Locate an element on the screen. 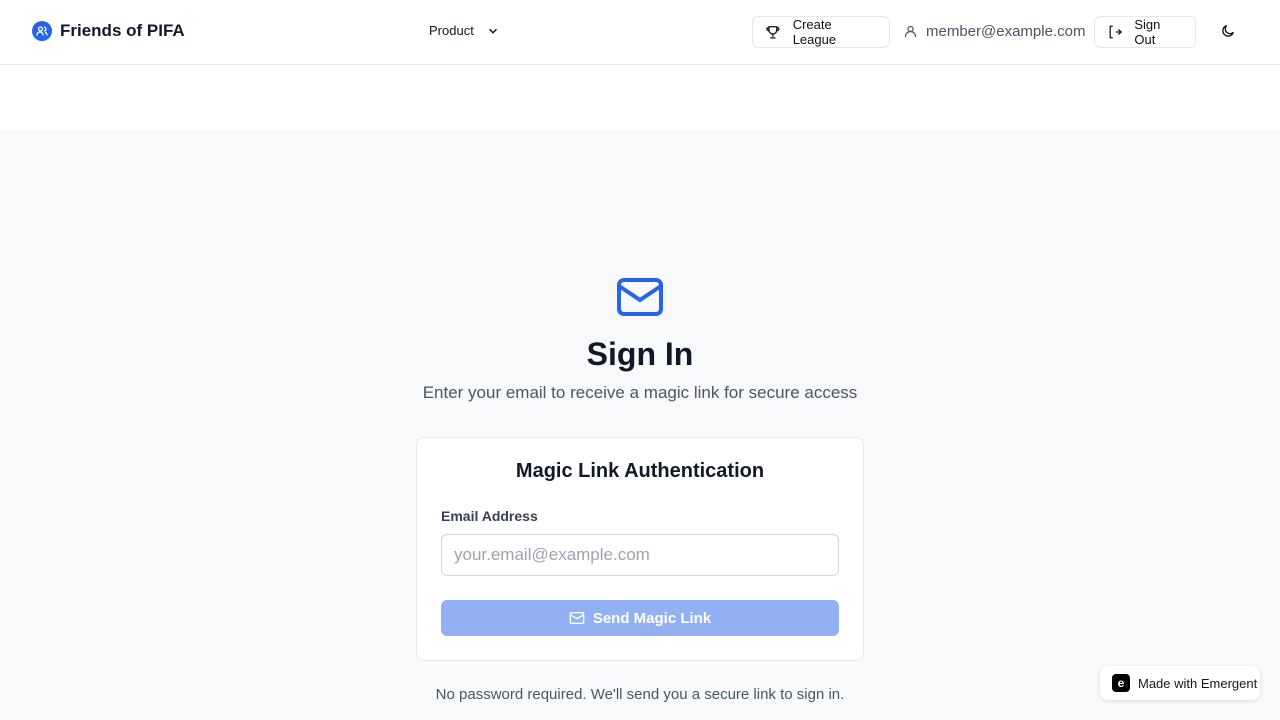 The height and width of the screenshot is (720, 1280). page-title: Sign In is located at coordinates (640, 354).